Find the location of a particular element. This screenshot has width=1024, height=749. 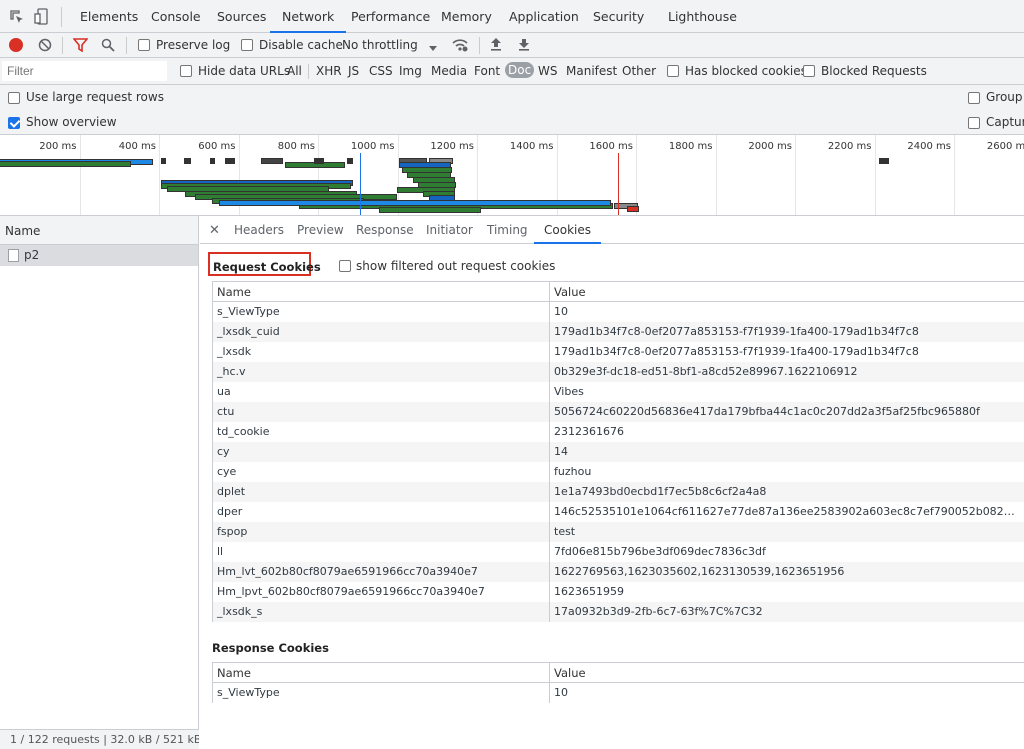

cookie-name: Hm_lpvt_602b80cf8079ae6591966cc70a3940e7 is located at coordinates (381, 591).